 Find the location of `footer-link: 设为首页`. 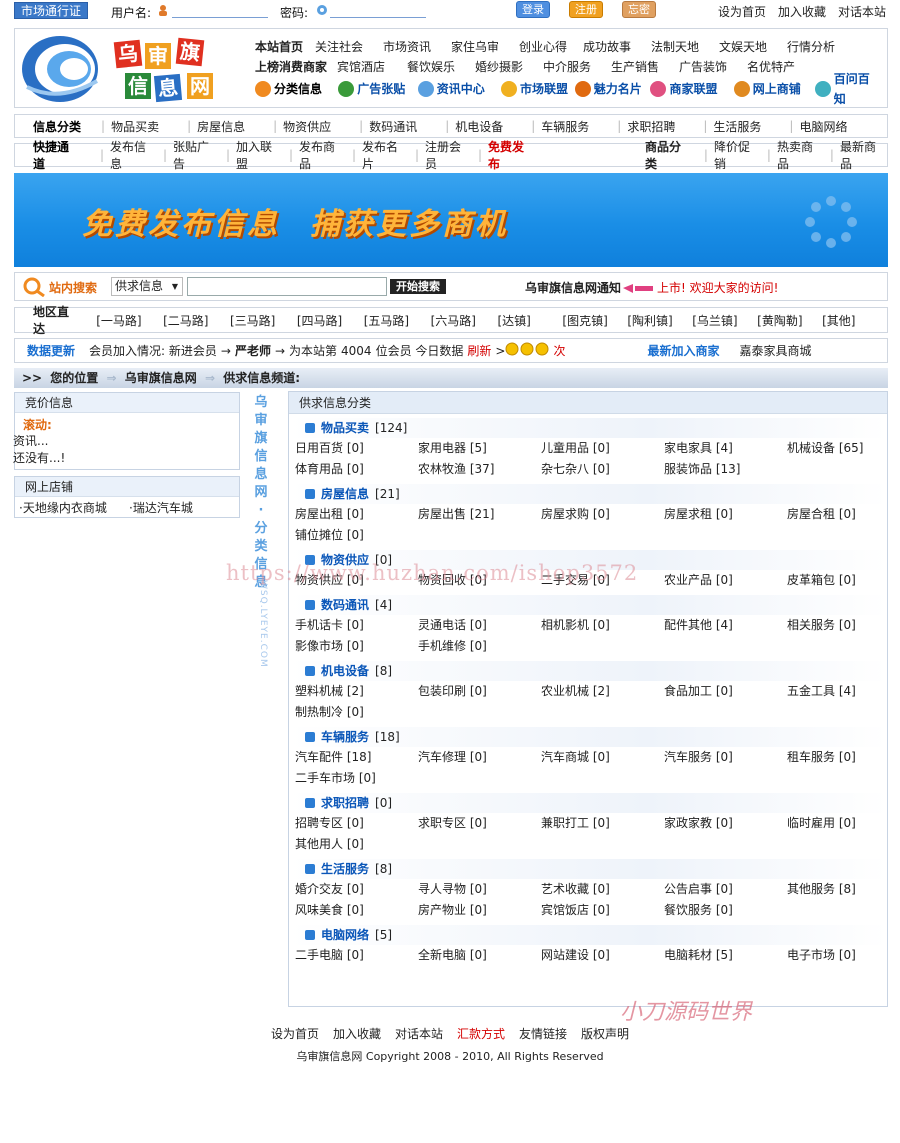

footer-link: 设为首页 is located at coordinates (295, 1034).